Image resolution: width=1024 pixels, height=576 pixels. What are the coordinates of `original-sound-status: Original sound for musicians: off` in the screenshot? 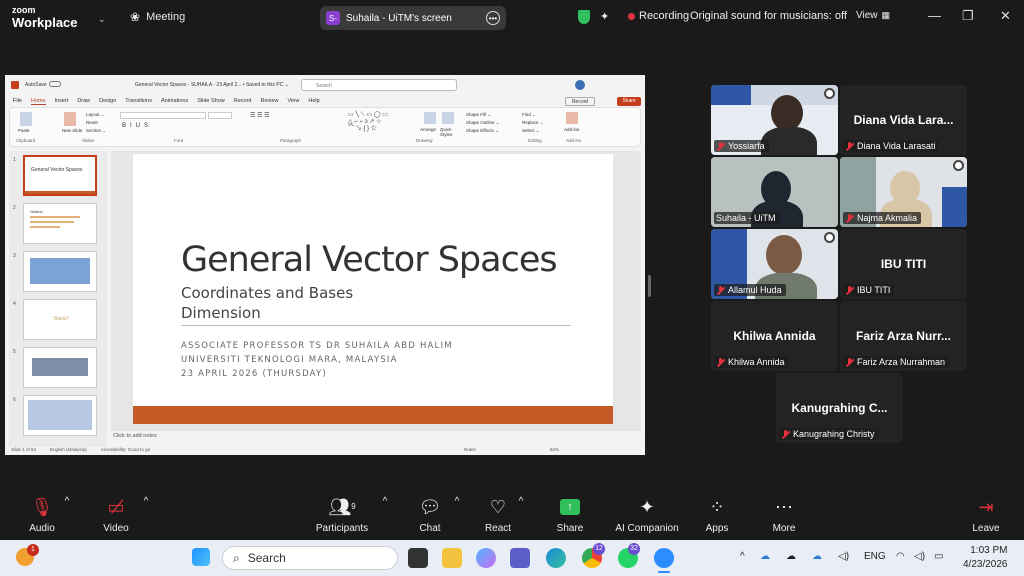 It's located at (768, 16).